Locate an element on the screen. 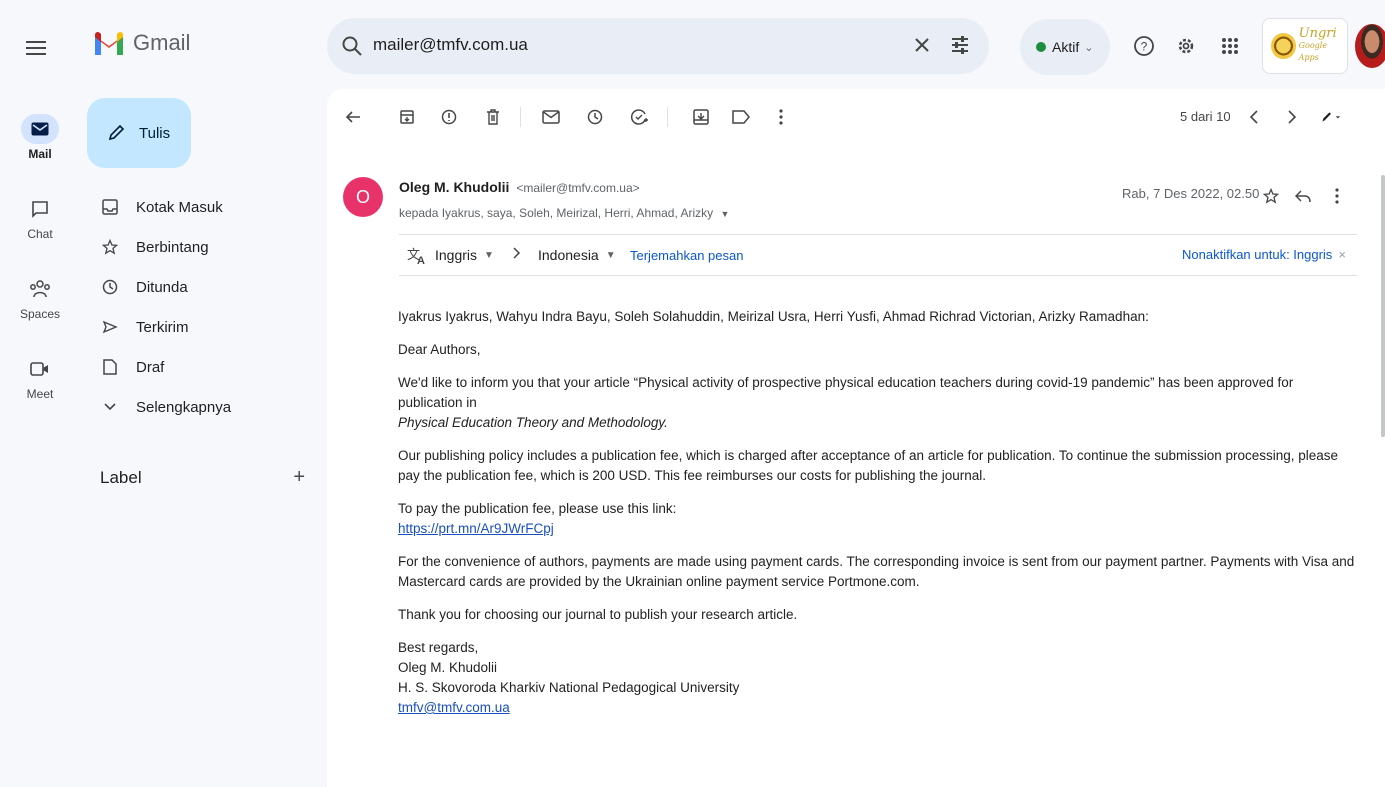 This screenshot has height=787, width=1385. main-menu-button is located at coordinates (36, 48).